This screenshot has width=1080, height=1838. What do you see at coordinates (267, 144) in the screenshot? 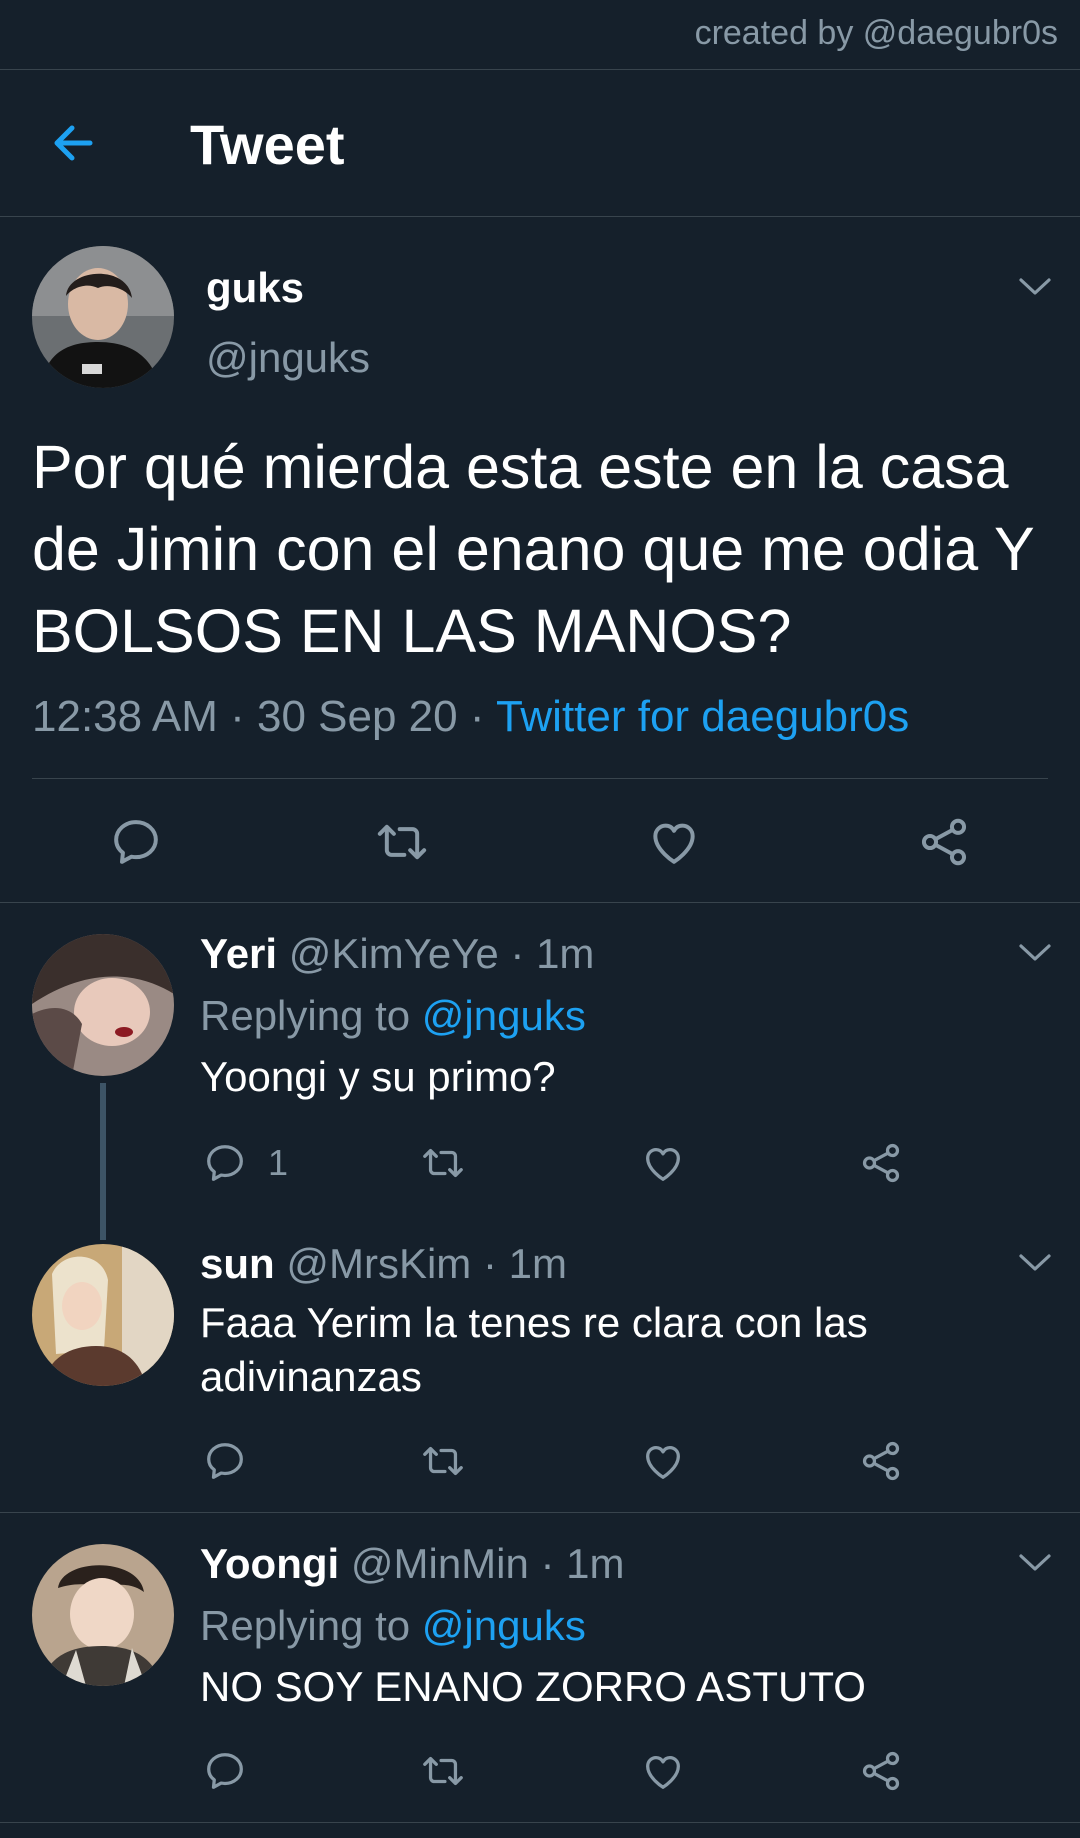
I see `page-title: Tweet` at bounding box center [267, 144].